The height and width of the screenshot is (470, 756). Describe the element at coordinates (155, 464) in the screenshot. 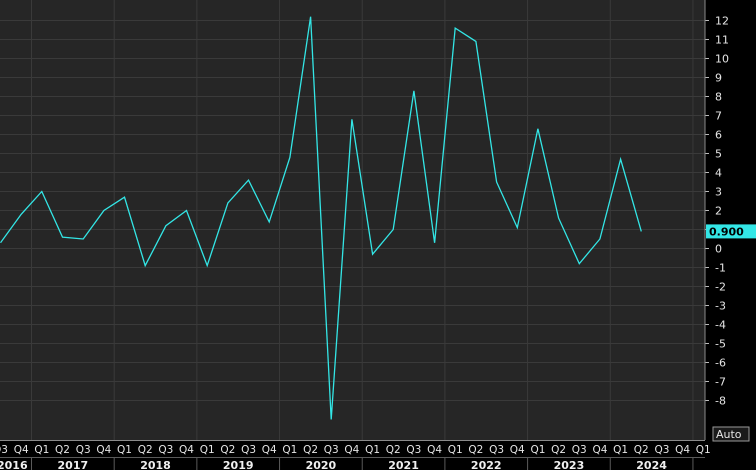

I see `x-year-label: 2018` at that location.